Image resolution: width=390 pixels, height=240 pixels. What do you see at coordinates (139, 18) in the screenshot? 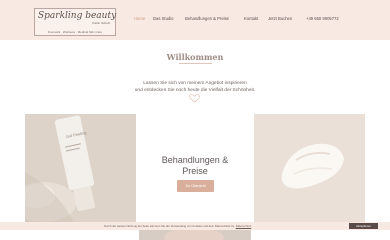
I see `nav-item-home: Home` at bounding box center [139, 18].